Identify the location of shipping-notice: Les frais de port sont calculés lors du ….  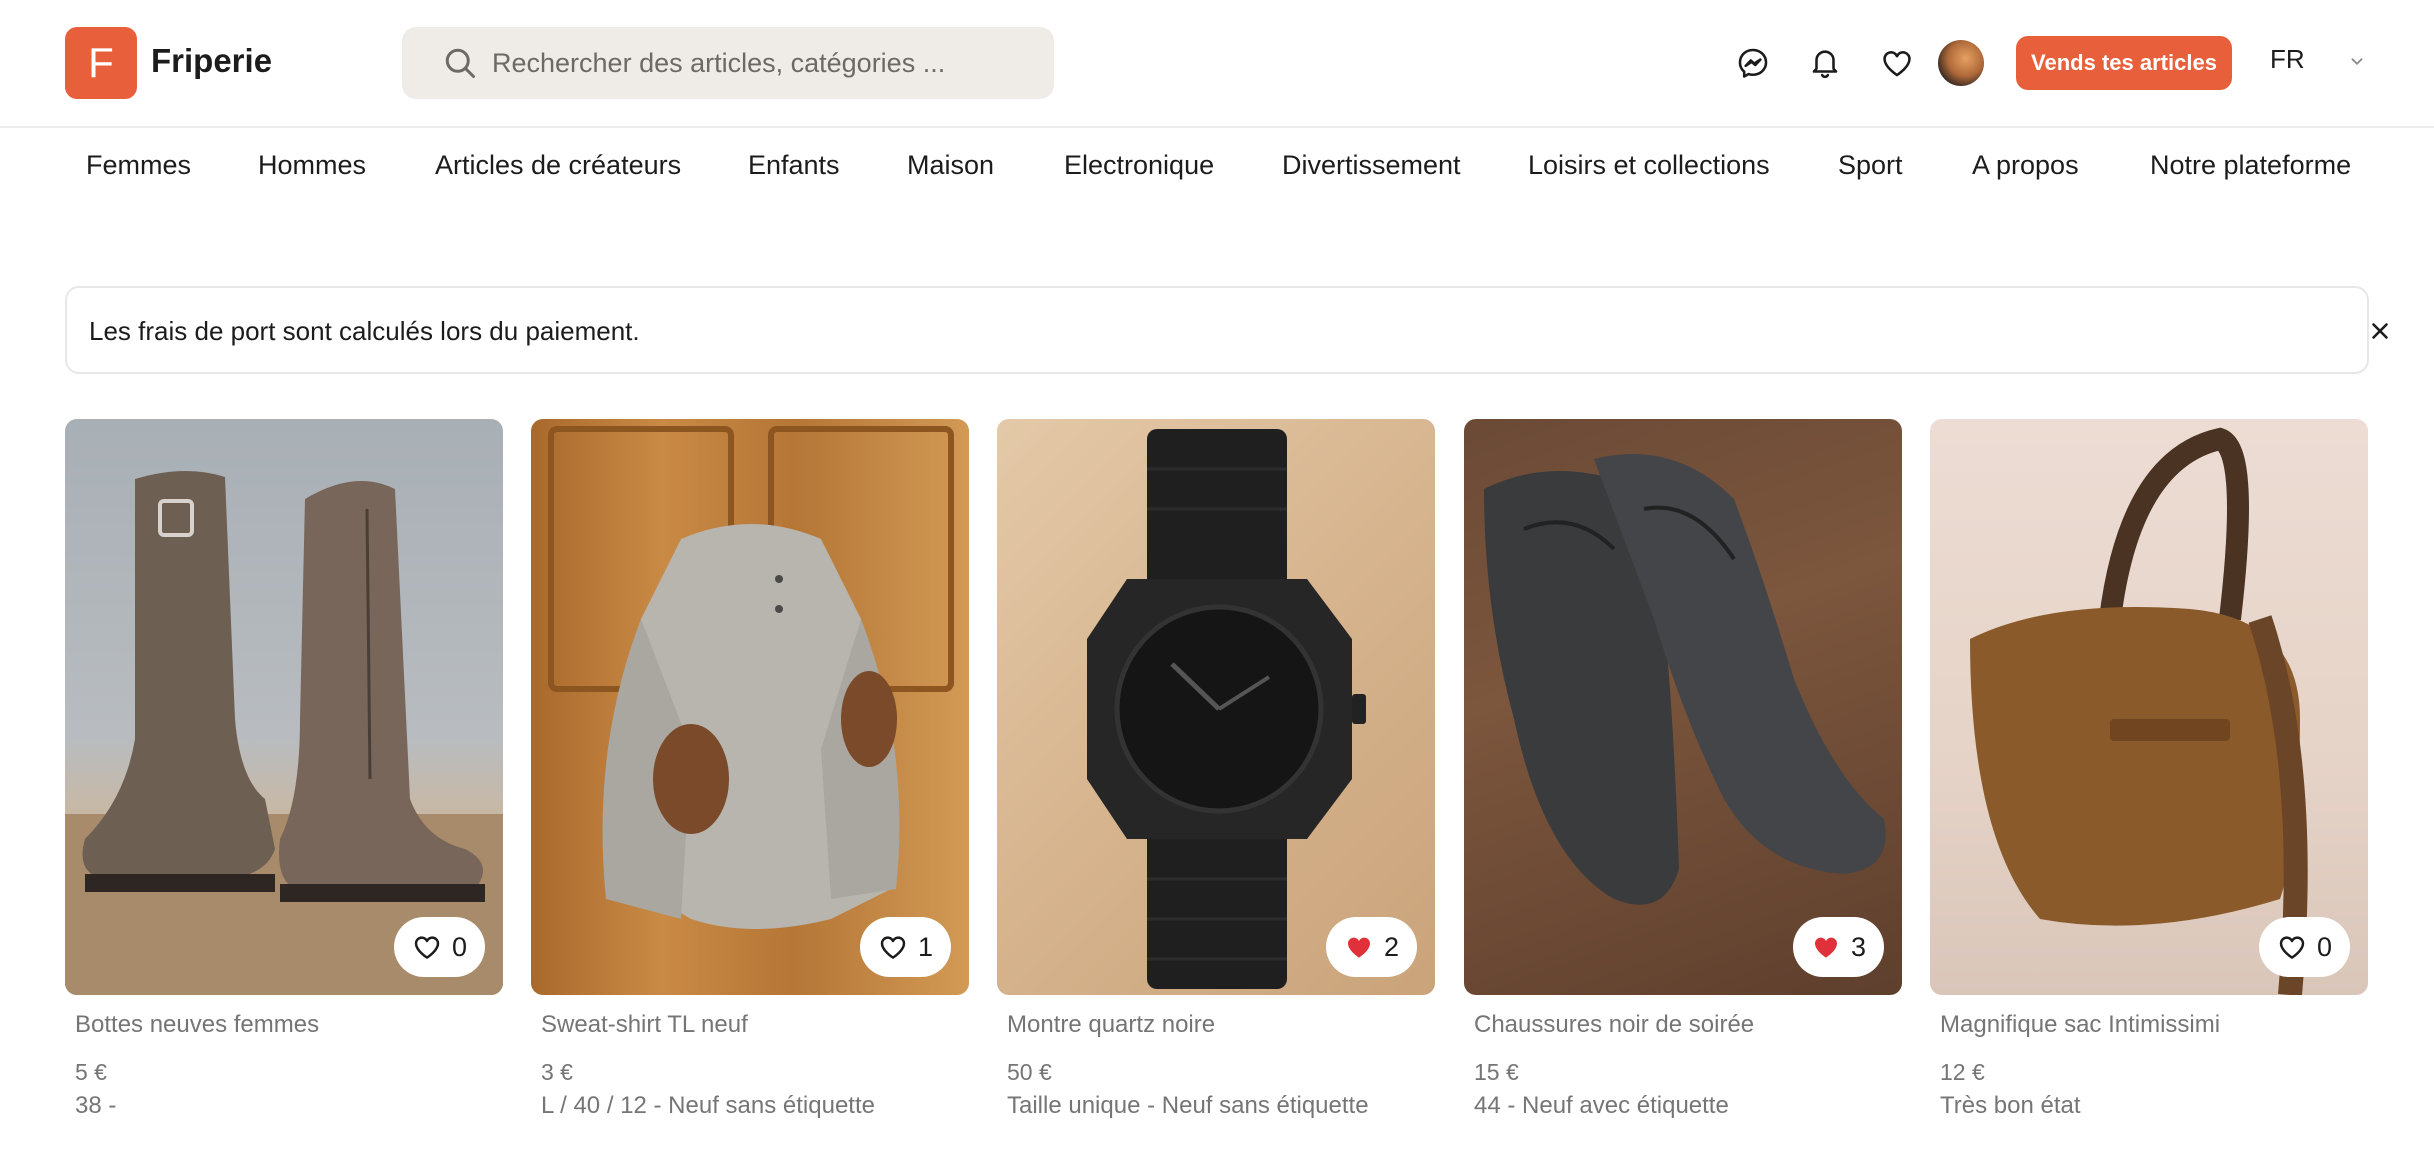
(1226, 330).